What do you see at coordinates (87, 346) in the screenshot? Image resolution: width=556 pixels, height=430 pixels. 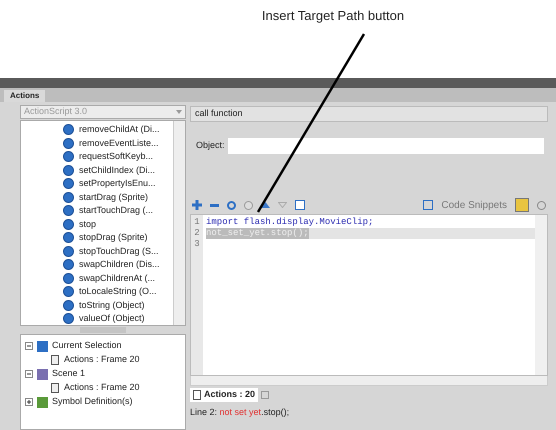 I see `navigator-item: Current Selection` at bounding box center [87, 346].